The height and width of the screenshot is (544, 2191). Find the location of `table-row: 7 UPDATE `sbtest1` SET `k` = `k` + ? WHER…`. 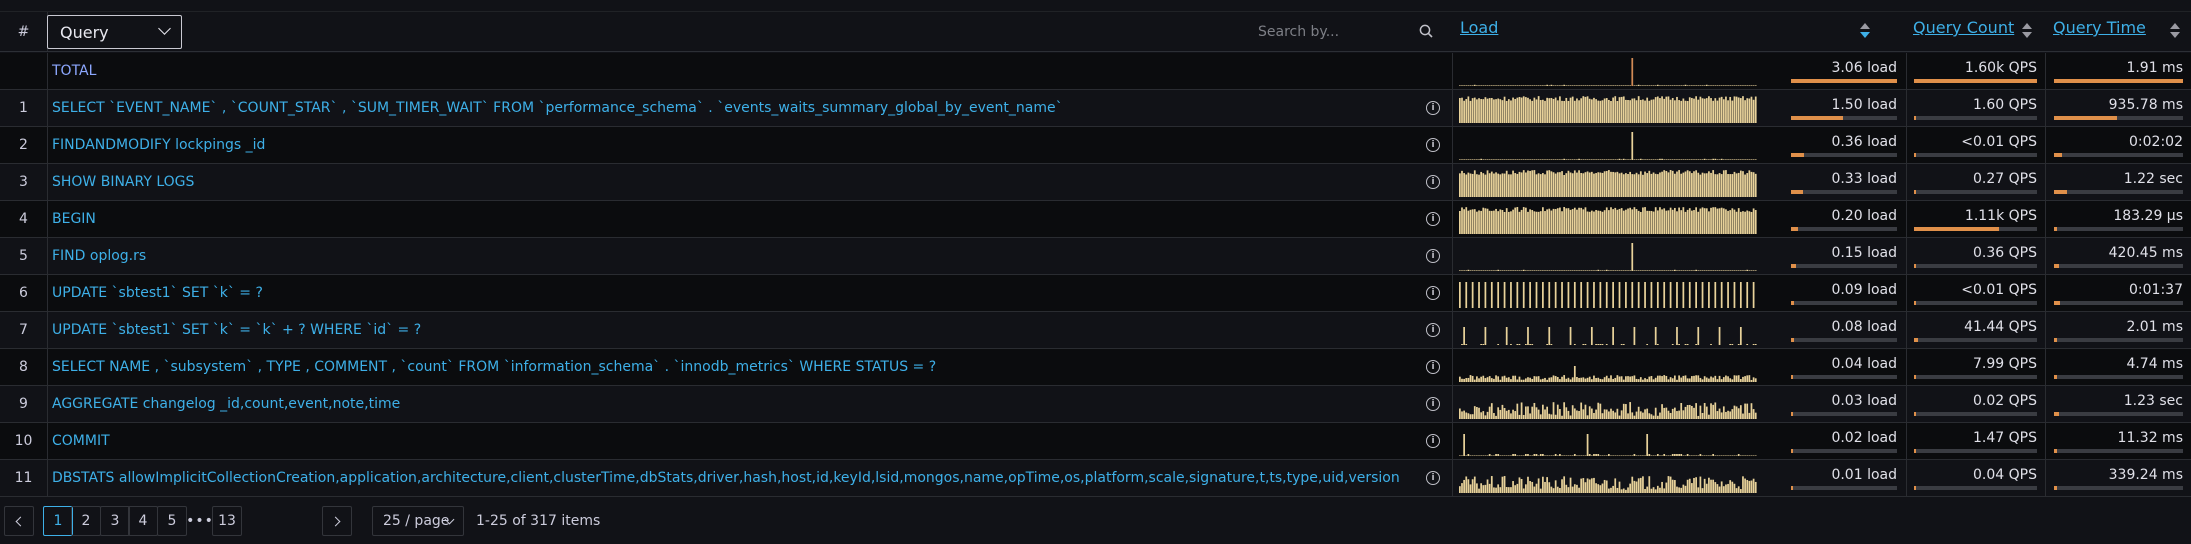

table-row: 7 UPDATE `sbtest1` SET `k` = `k` + ? WHER… is located at coordinates (1095, 330).